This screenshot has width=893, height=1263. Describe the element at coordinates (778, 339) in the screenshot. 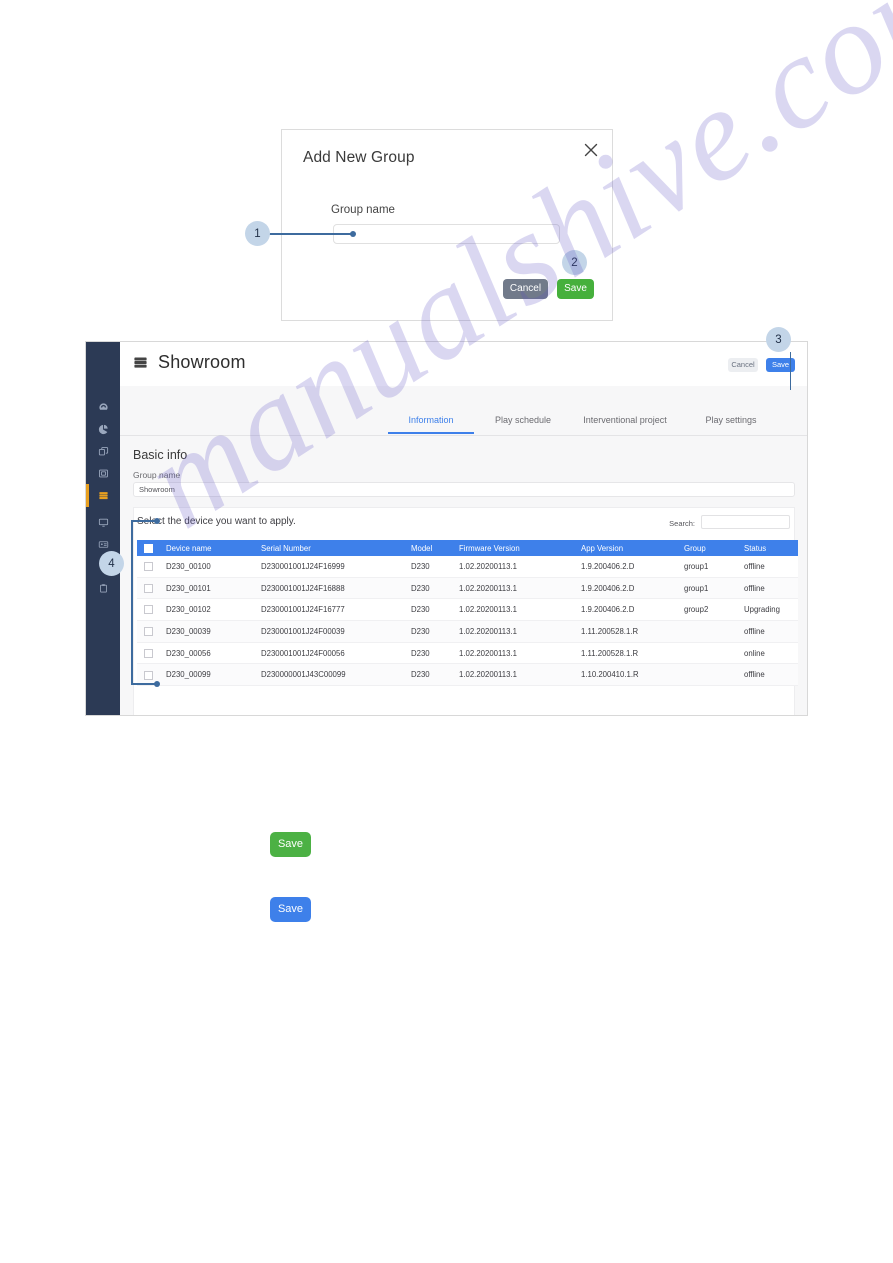

I see `callout-marker-3: 3` at that location.